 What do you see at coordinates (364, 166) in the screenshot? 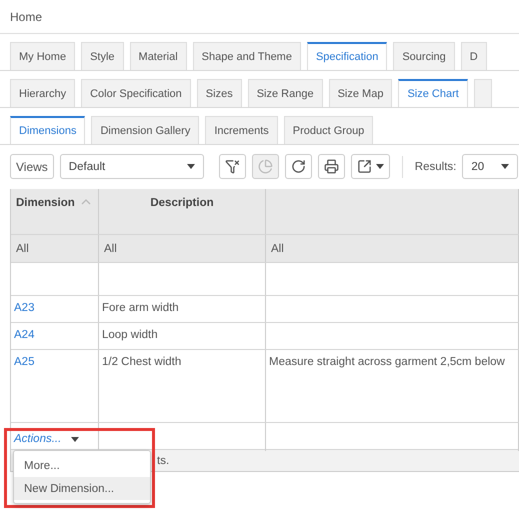
I see `export-icon` at bounding box center [364, 166].